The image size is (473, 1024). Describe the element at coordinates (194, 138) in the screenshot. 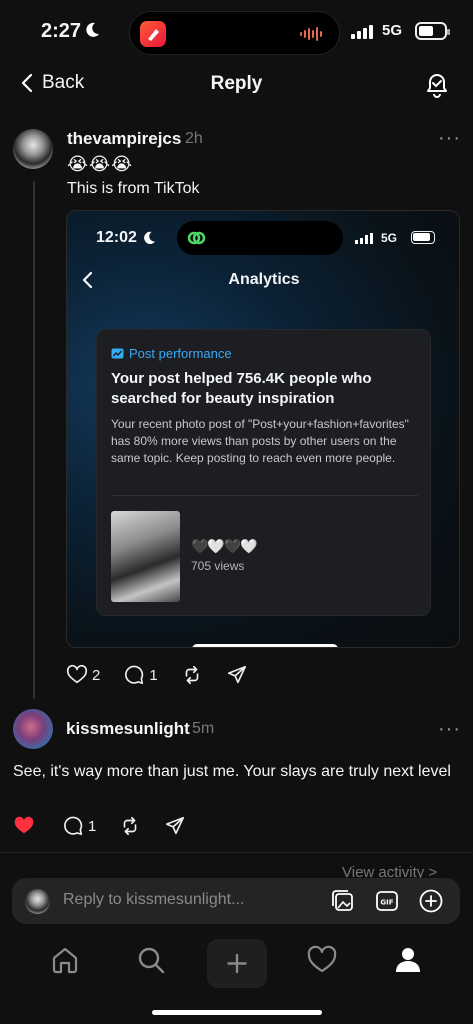

I see `post-time: 2h` at that location.